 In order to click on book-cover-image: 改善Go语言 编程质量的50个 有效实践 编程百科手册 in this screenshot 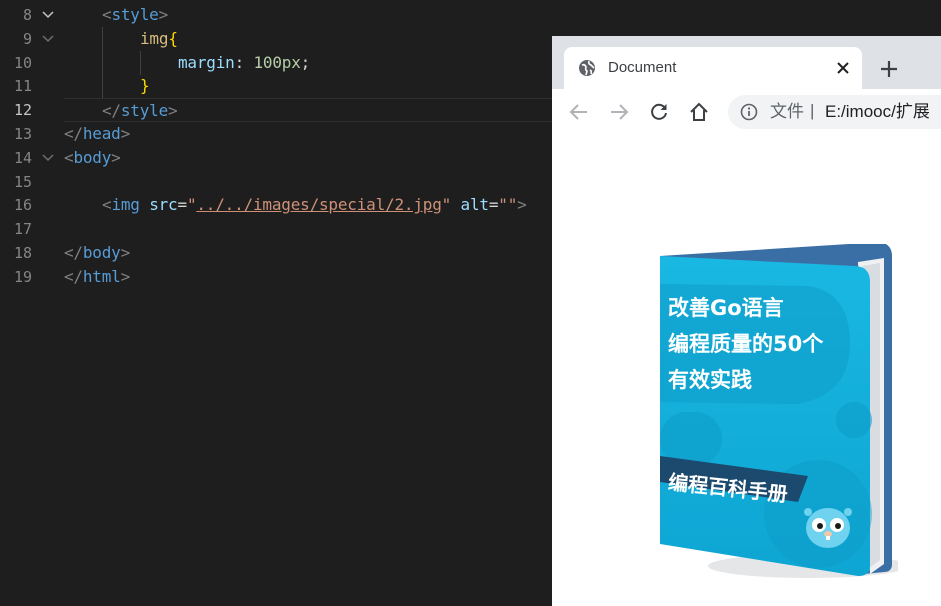, I will do `click(783, 411)`.